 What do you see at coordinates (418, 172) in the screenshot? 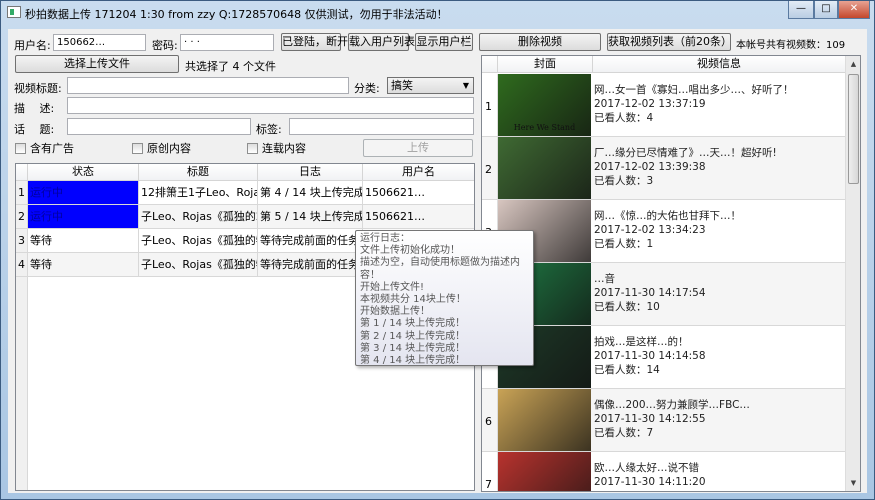
I see `column-header: 用户名` at bounding box center [418, 172].